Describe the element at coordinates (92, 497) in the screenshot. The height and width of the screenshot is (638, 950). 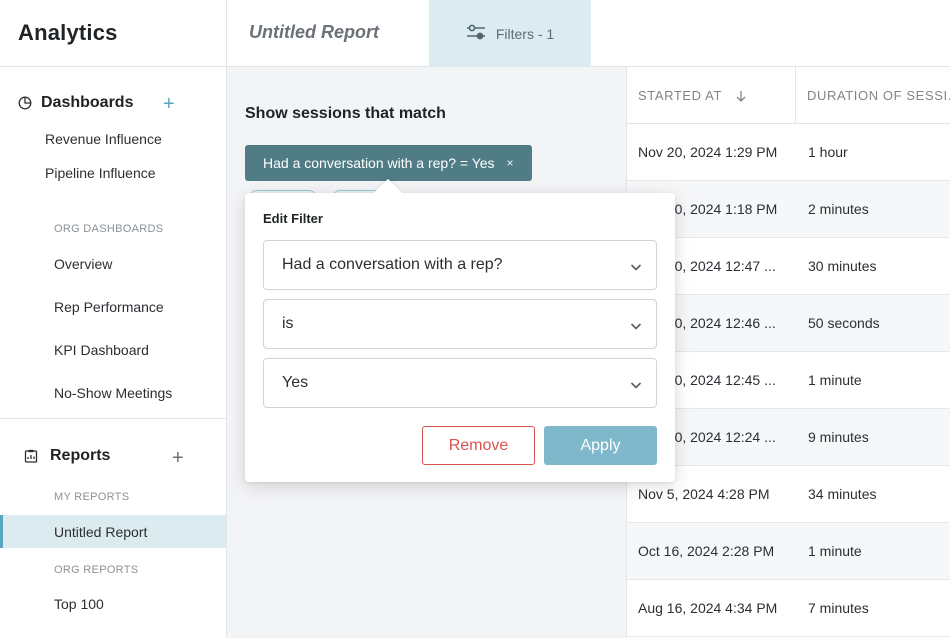
I see `my-reports-caption: MY REPORTS` at that location.